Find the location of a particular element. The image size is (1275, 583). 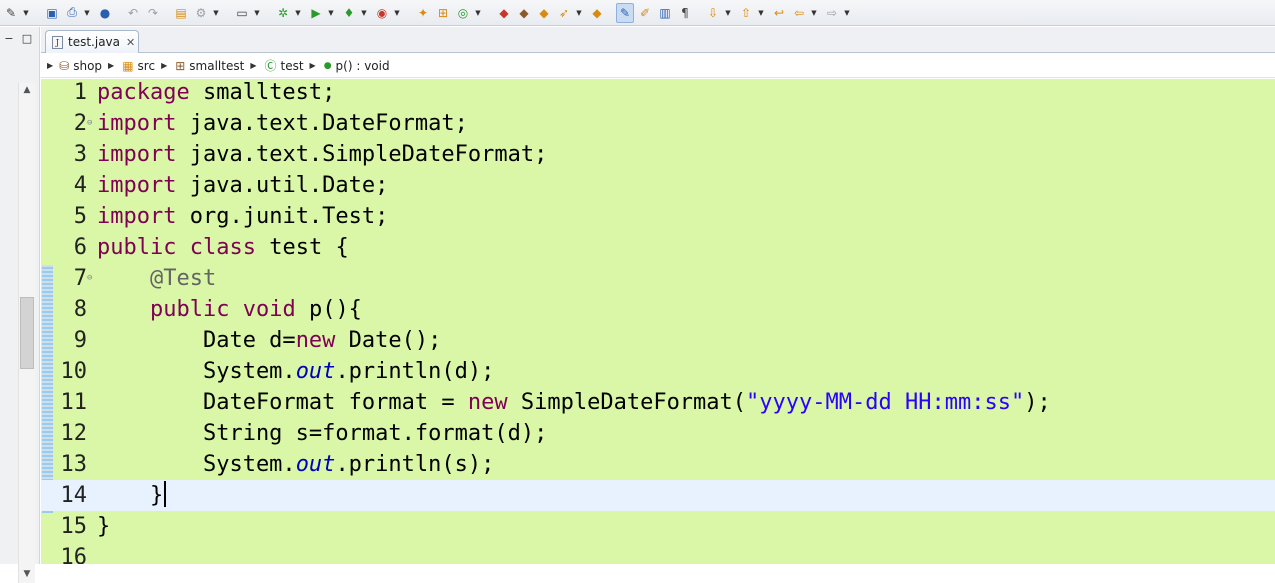

line-number: 12 is located at coordinates (74, 433).